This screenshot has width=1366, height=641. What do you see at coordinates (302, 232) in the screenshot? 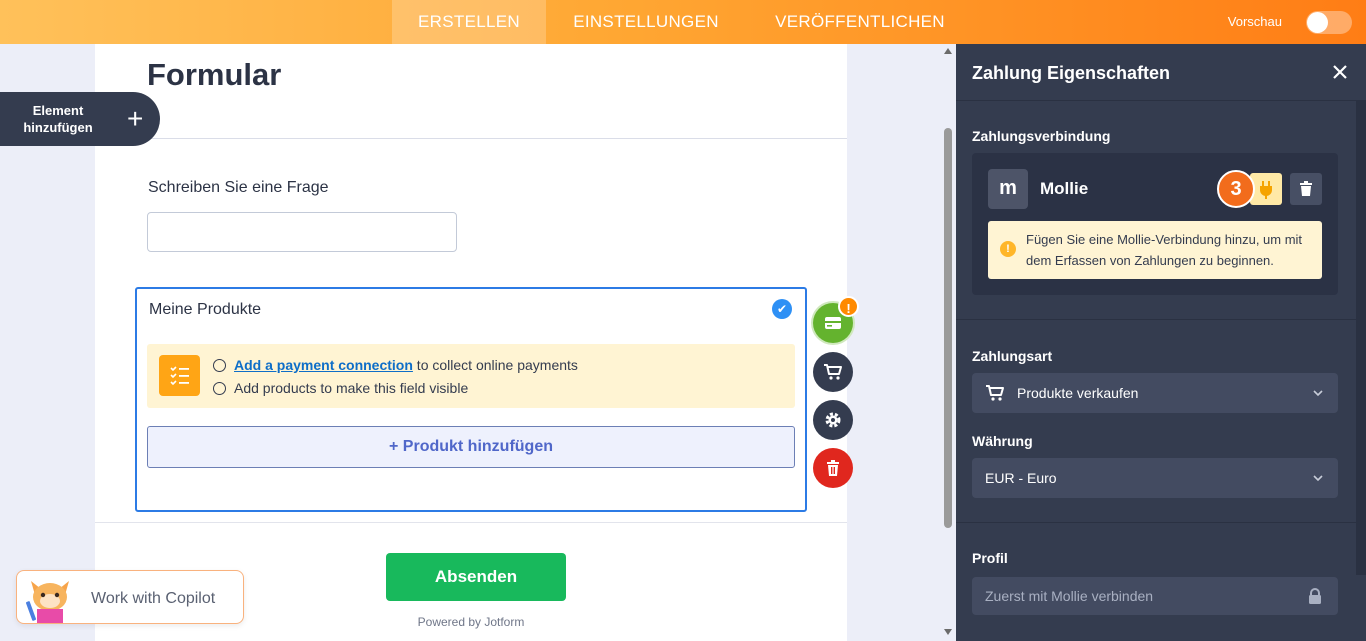
I see `question-input` at bounding box center [302, 232].